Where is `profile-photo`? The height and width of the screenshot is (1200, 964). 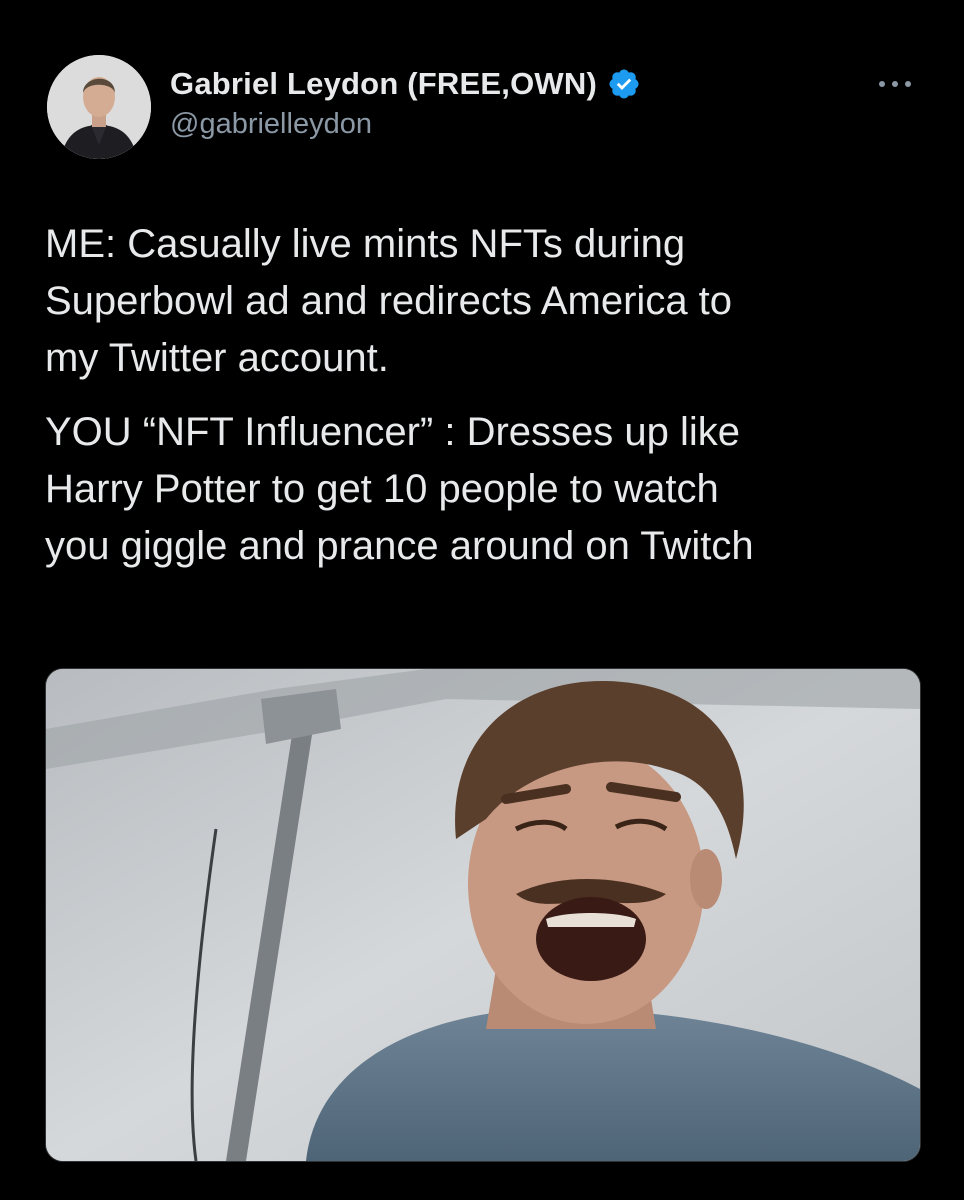
profile-photo is located at coordinates (99, 107).